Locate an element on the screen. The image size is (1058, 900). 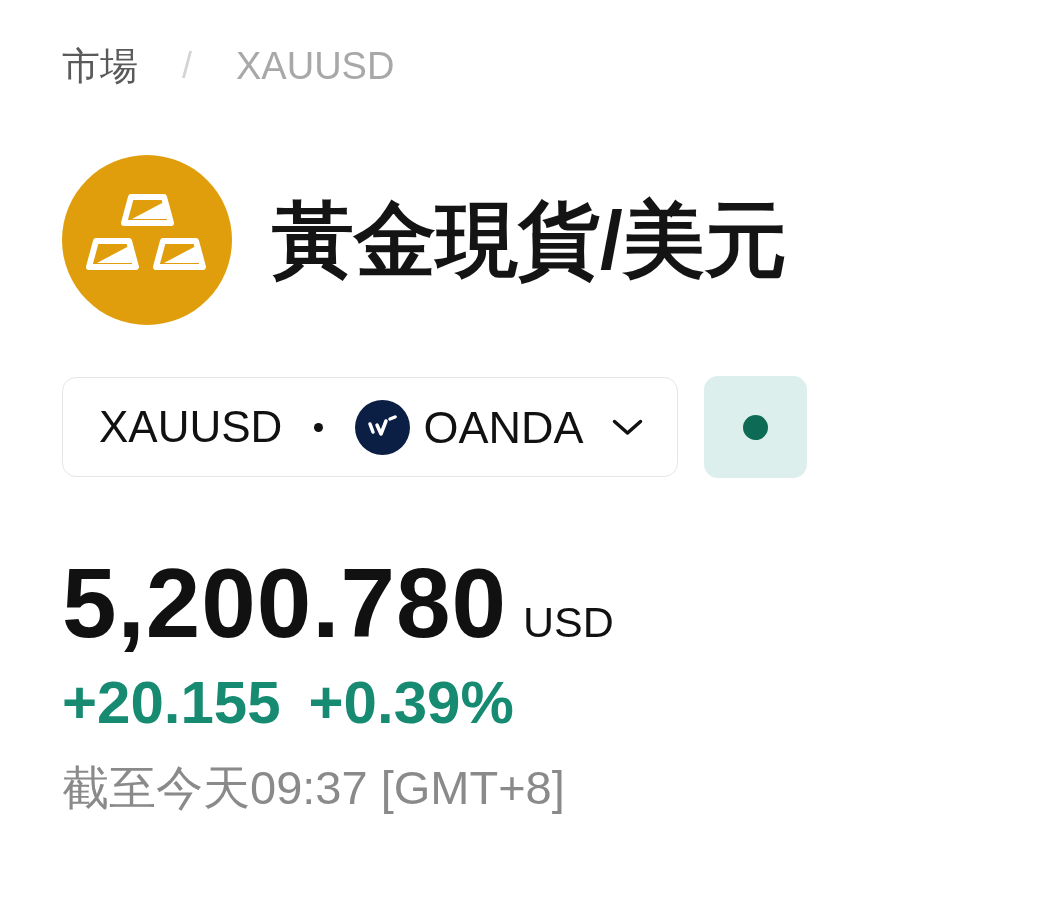
market-status-button is located at coordinates (755, 427).